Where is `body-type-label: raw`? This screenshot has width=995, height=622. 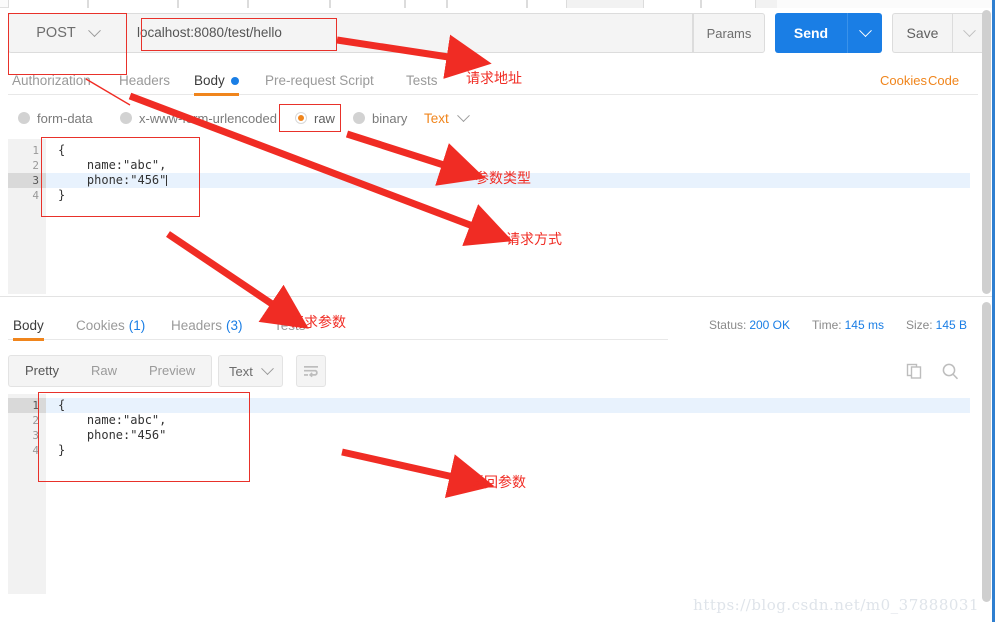 body-type-label: raw is located at coordinates (324, 118).